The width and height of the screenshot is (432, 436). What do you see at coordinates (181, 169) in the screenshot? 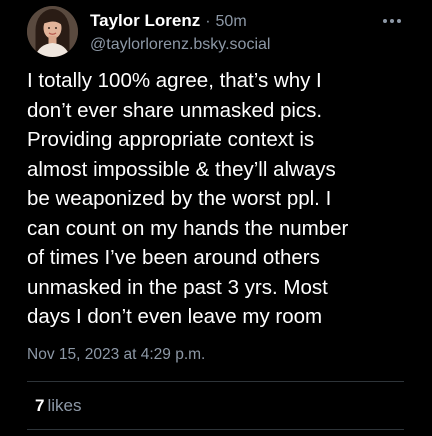
I see `post-body-line: almost impossible & they’ll always` at bounding box center [181, 169].